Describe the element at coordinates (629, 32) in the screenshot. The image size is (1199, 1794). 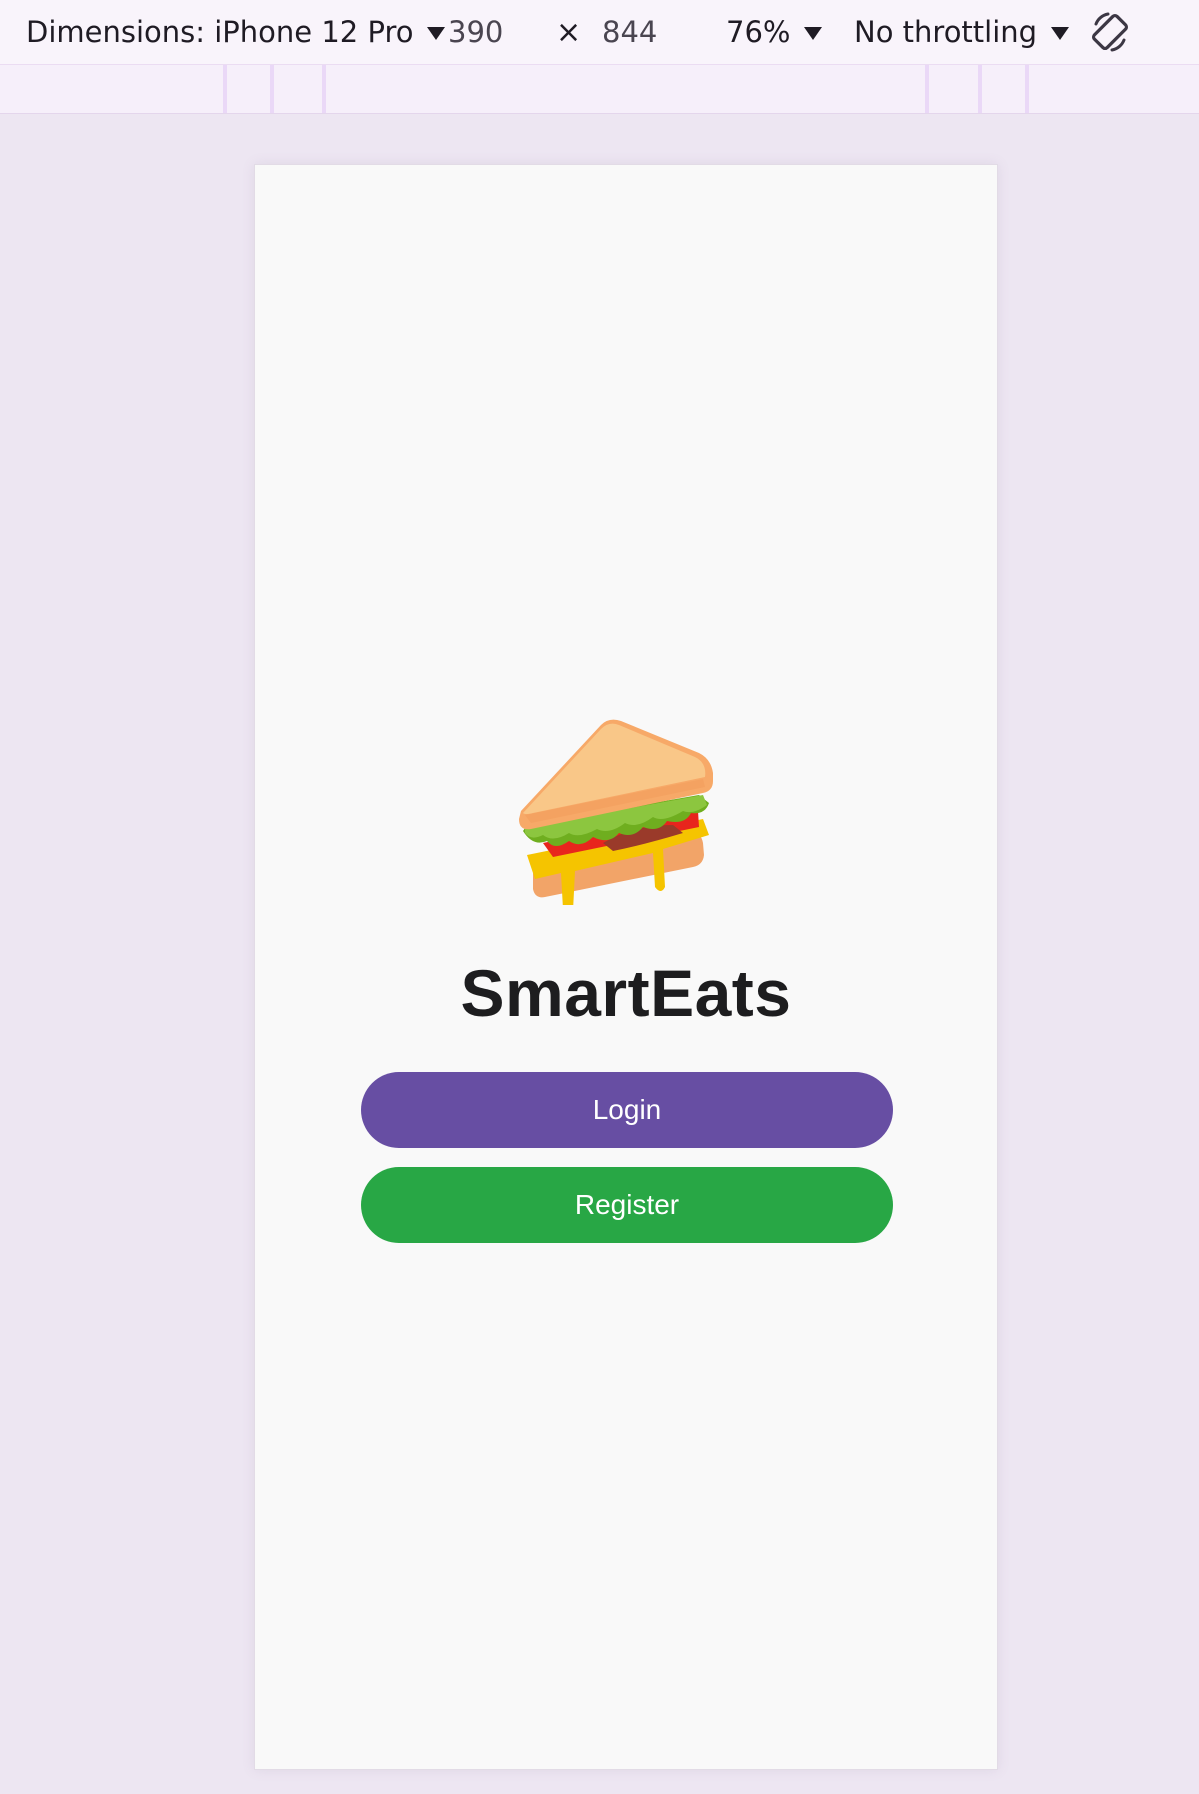
I see `height-input: 844` at that location.